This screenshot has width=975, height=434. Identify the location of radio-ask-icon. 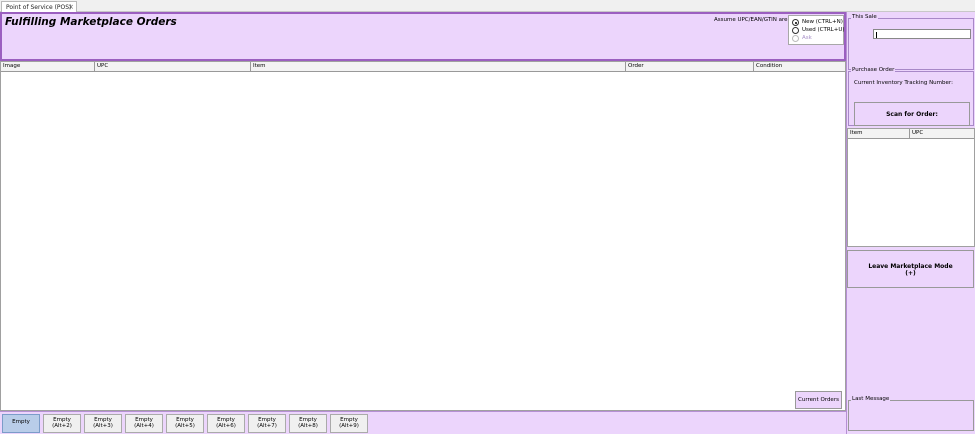
(795, 38).